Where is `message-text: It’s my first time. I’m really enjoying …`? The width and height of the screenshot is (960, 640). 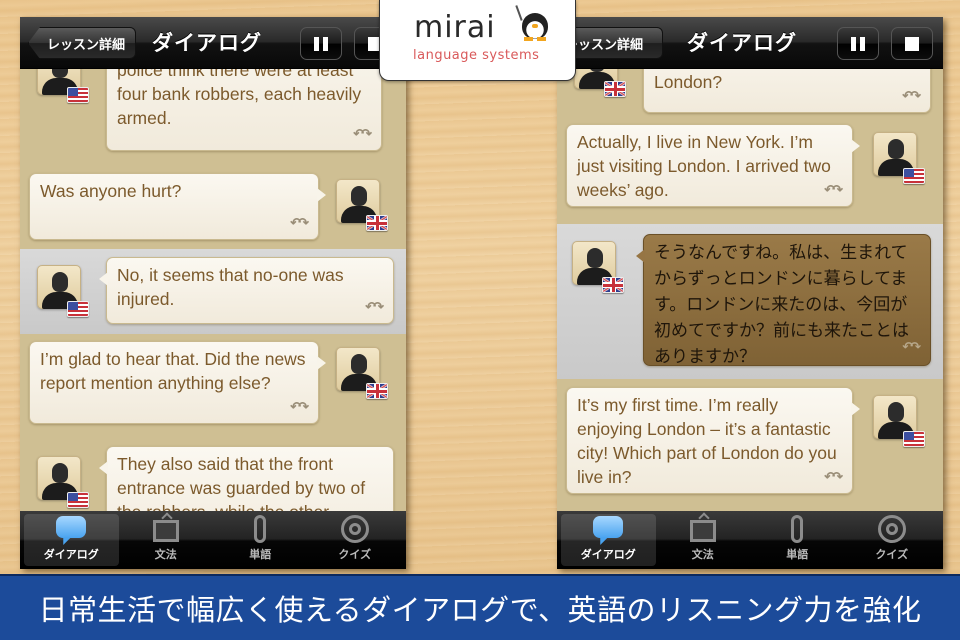 message-text: It’s my first time. I’m really enjoying … is located at coordinates (707, 441).